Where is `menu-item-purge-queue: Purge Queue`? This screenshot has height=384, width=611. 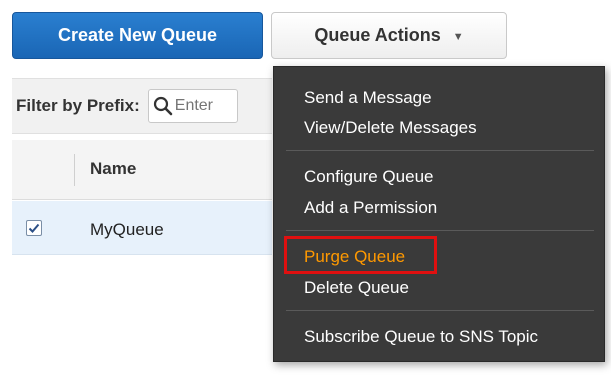
menu-item-purge-queue: Purge Queue is located at coordinates (354, 257).